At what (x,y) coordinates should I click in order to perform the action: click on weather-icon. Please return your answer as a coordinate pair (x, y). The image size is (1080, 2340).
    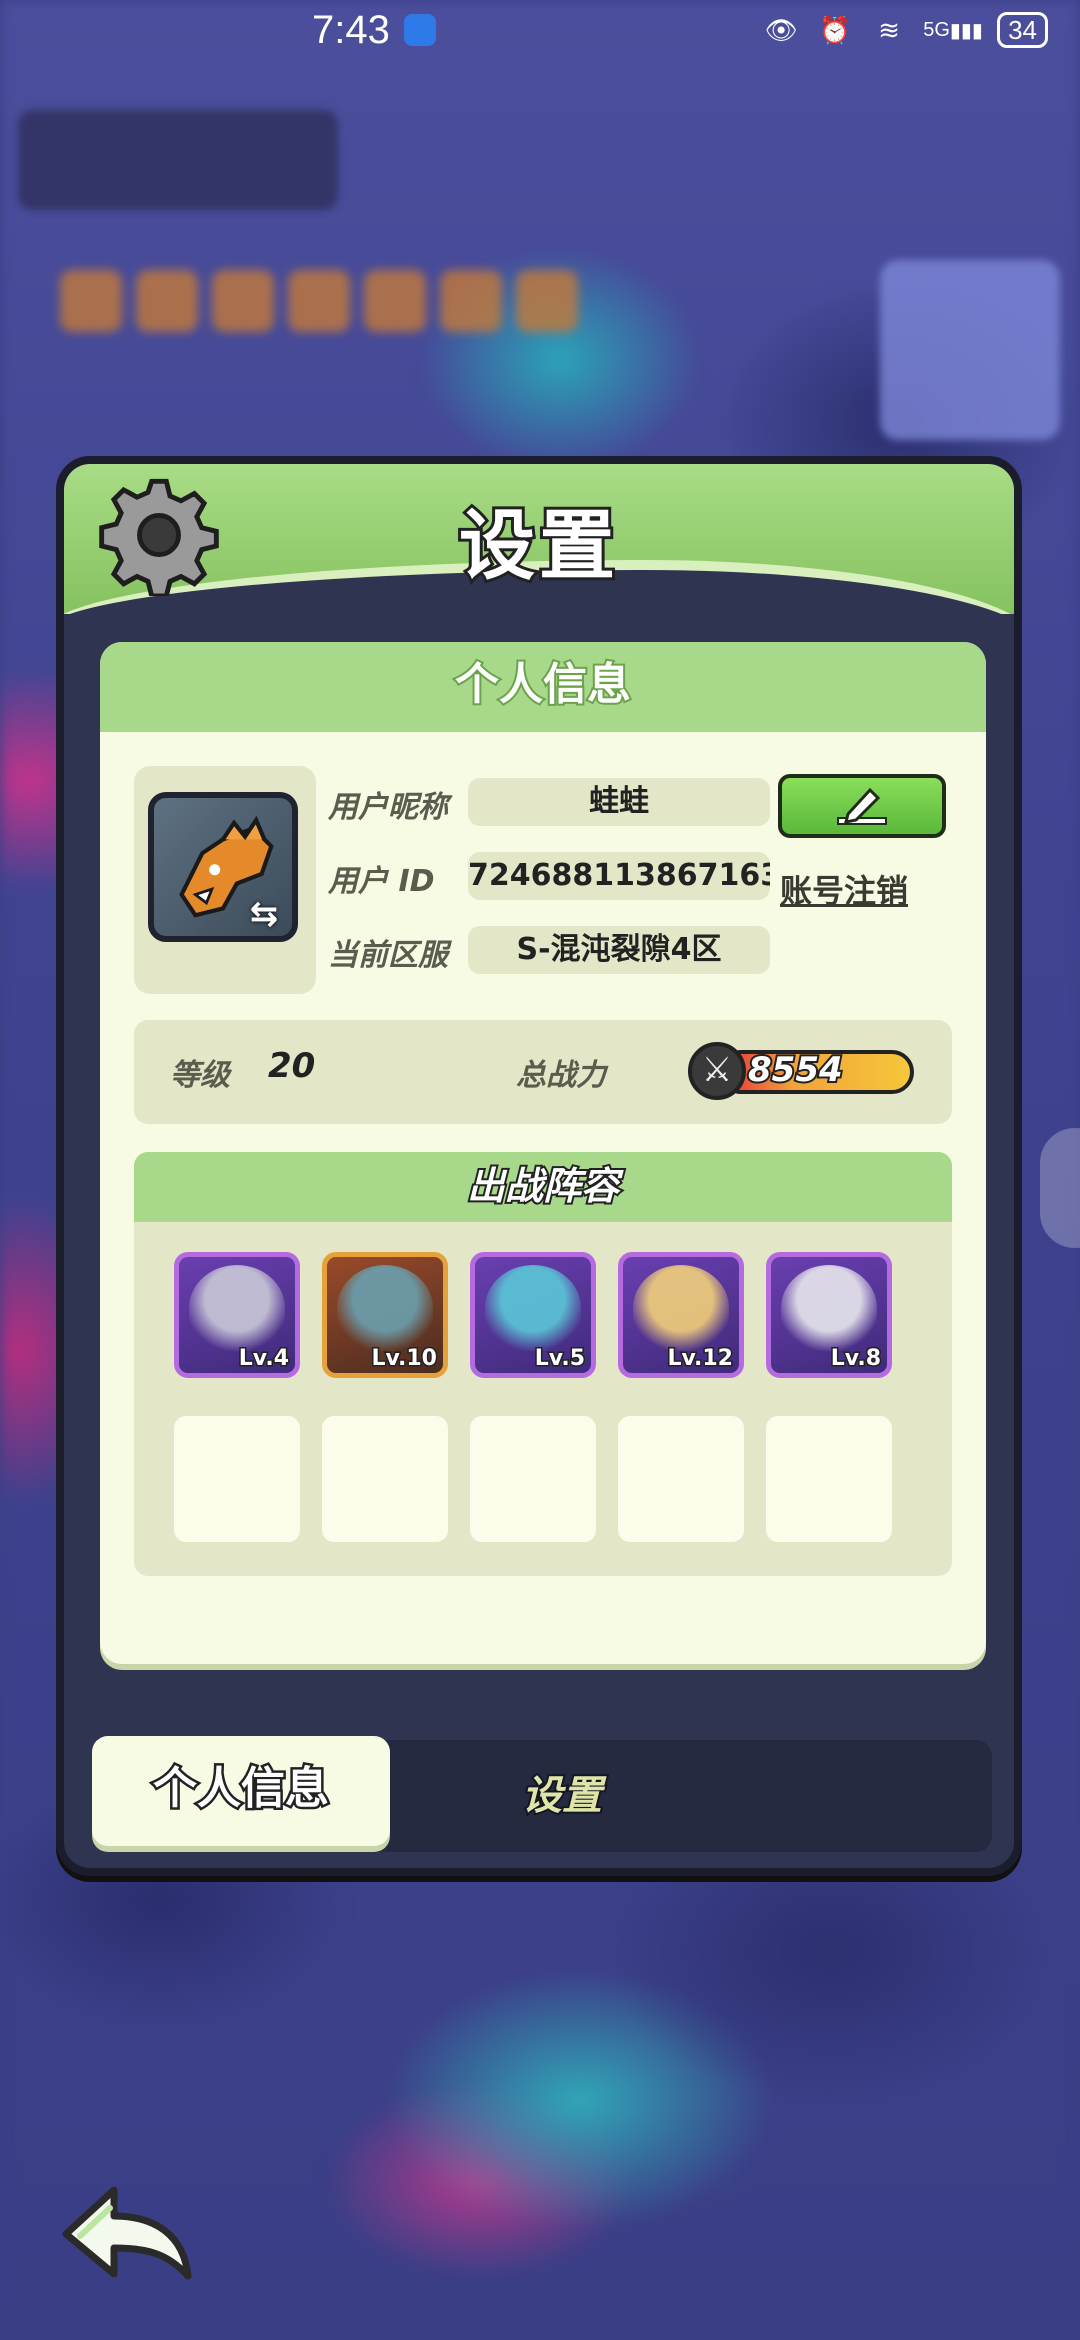
    Looking at the image, I should click on (420, 30).